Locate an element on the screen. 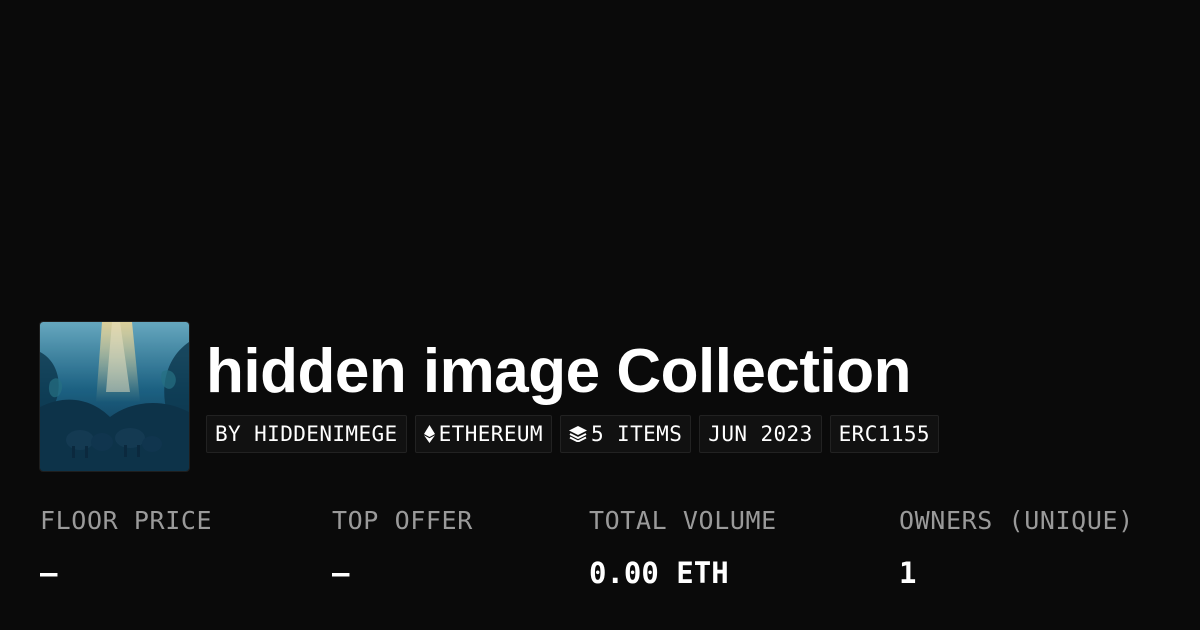 The image size is (1200, 630). standard-badge: ERC1155 is located at coordinates (884, 434).